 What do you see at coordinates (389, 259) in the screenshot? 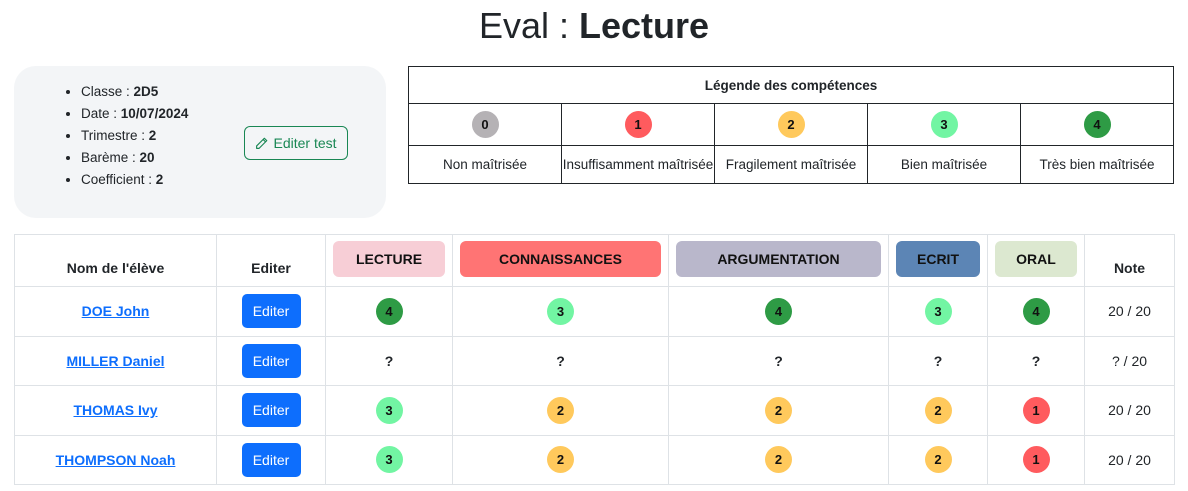
I see `competence-header-lecture: LECTURE` at bounding box center [389, 259].